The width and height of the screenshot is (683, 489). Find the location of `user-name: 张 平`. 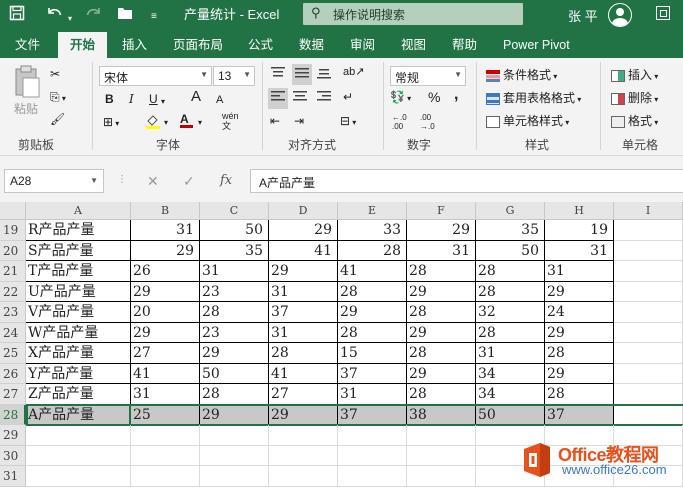

user-name: 张 平 is located at coordinates (583, 15).